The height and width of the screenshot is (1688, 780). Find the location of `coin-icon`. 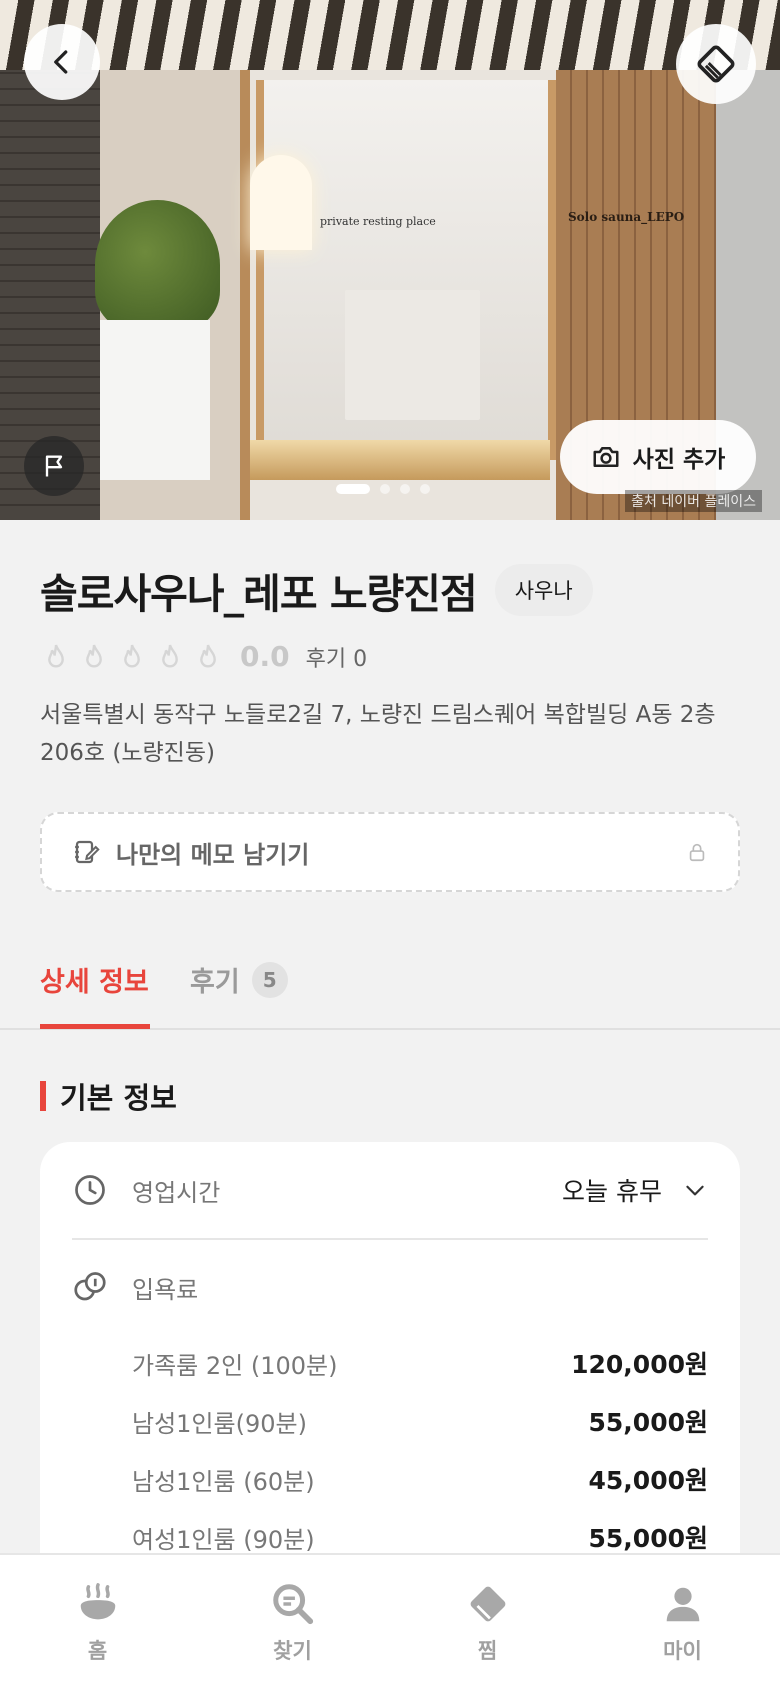

coin-icon is located at coordinates (90, 1286).